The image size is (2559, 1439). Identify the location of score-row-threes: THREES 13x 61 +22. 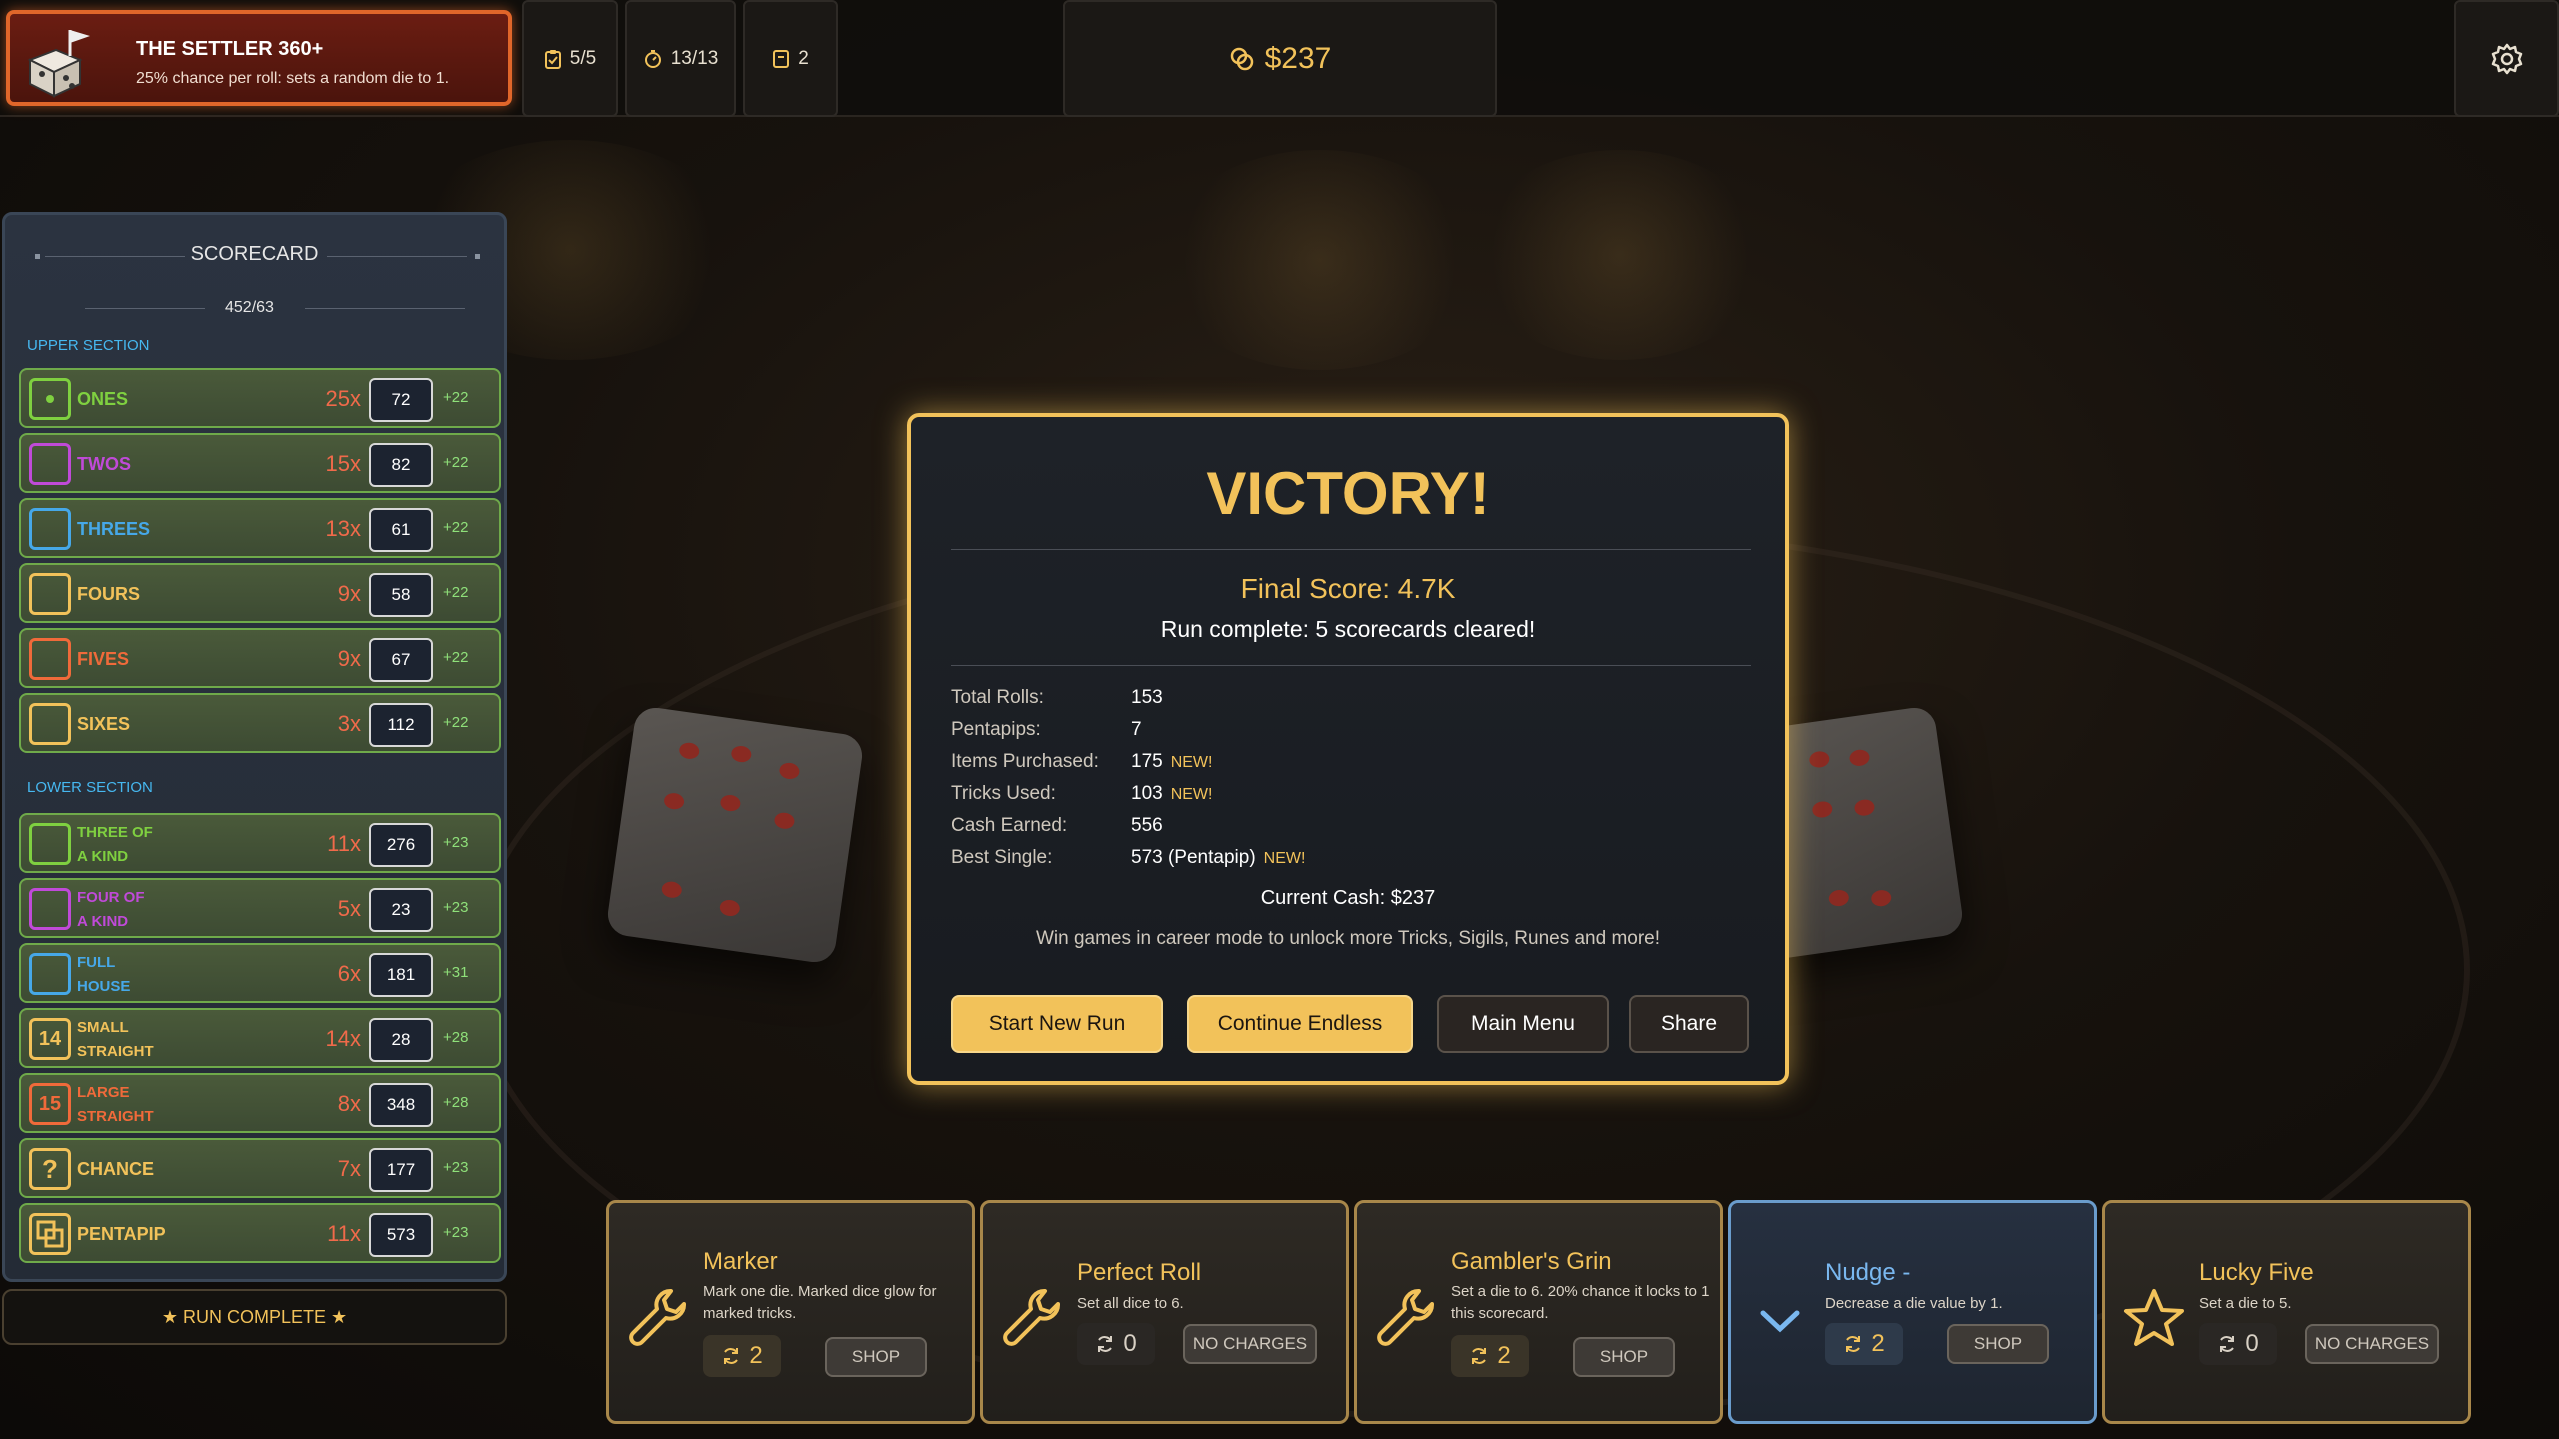
(260, 528).